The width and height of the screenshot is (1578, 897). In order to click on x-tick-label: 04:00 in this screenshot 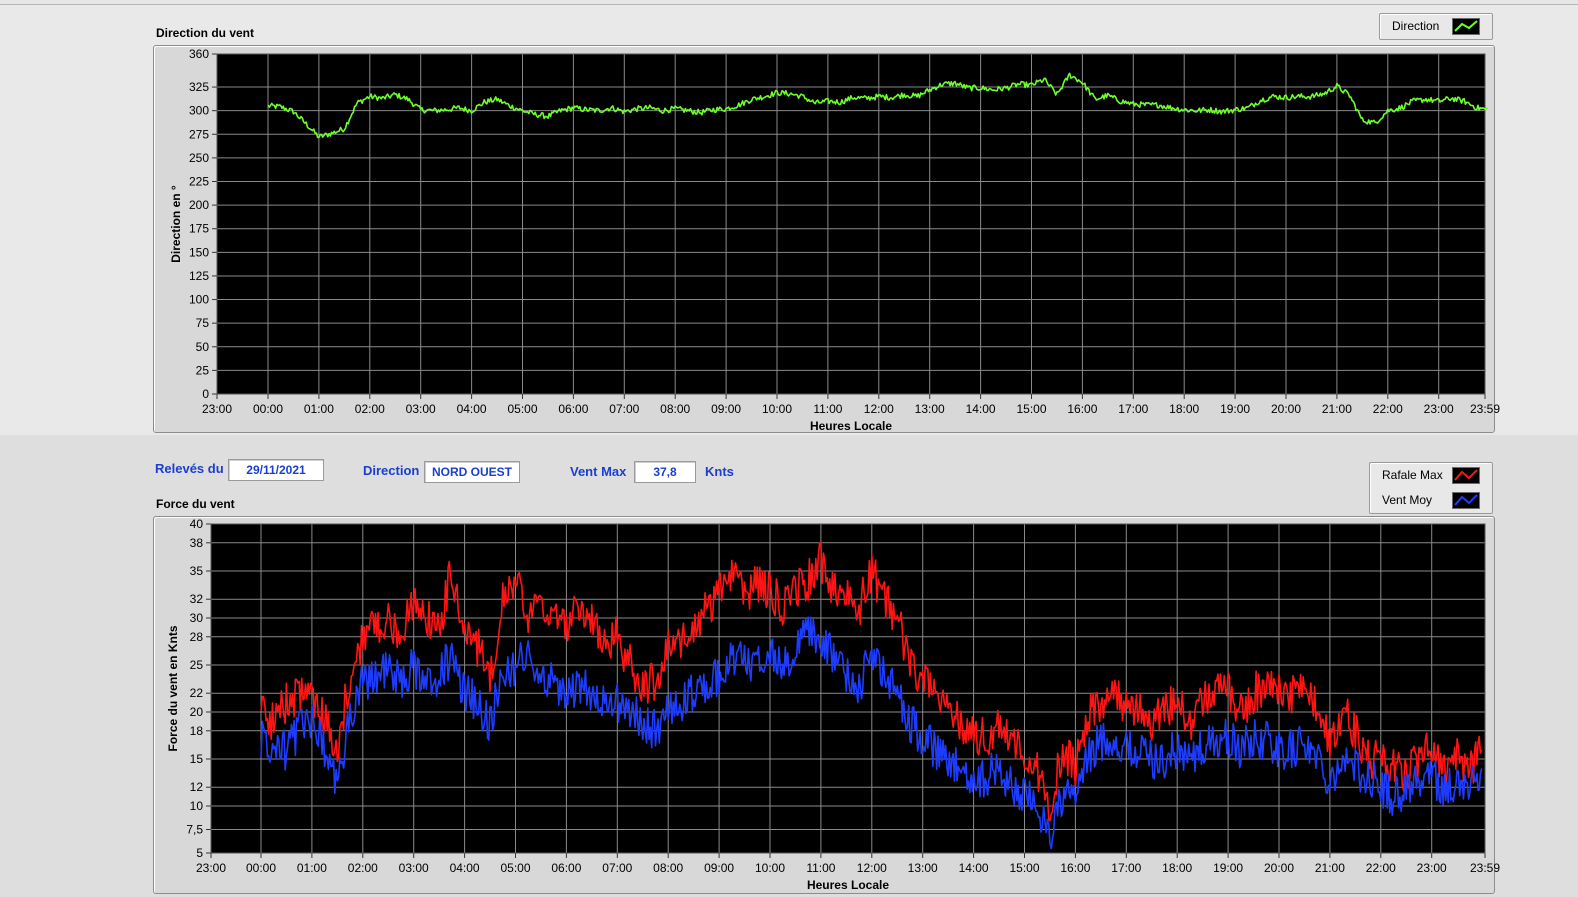, I will do `click(465, 868)`.